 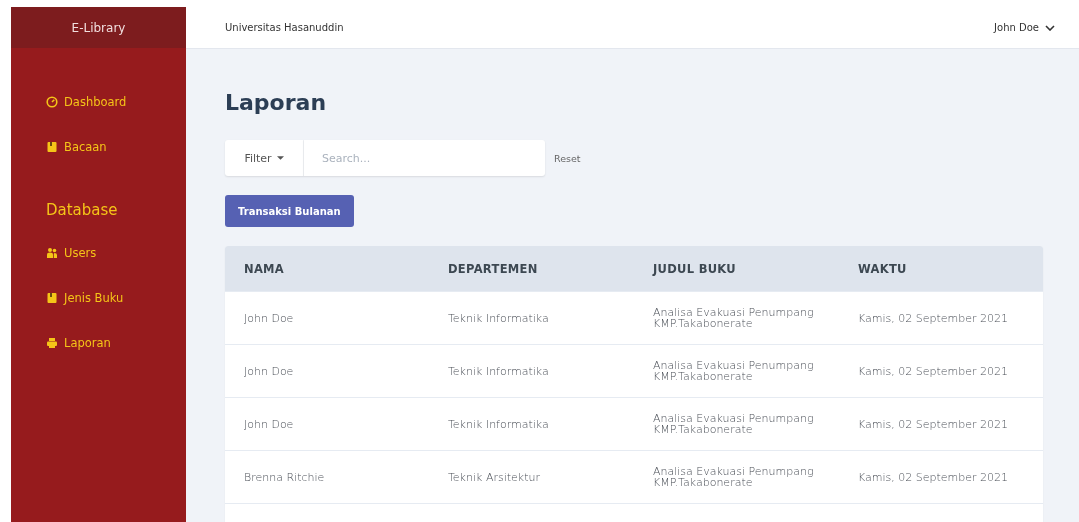 What do you see at coordinates (82, 210) in the screenshot?
I see `section-heading: Database` at bounding box center [82, 210].